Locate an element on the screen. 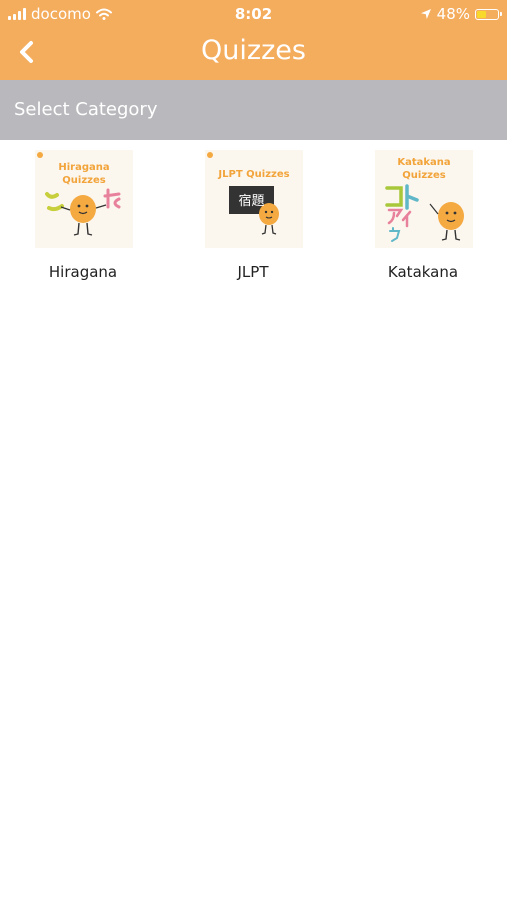  battery-percent: 48% is located at coordinates (453, 14).